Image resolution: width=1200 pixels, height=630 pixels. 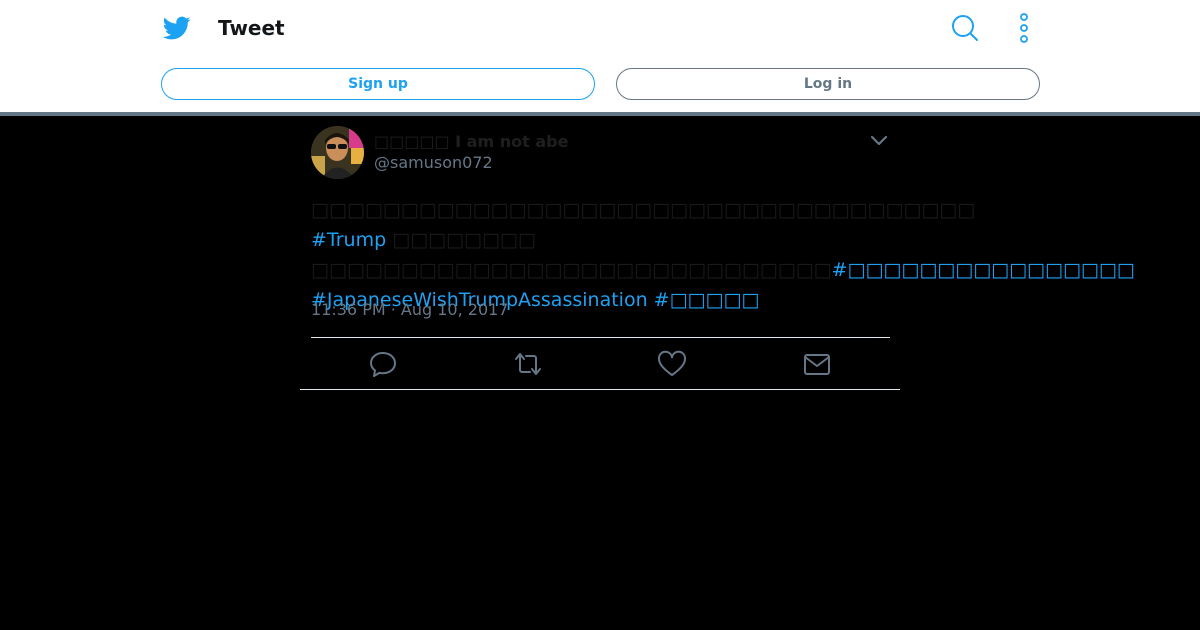 What do you see at coordinates (177, 28) in the screenshot?
I see `twitter-bird-icon` at bounding box center [177, 28].